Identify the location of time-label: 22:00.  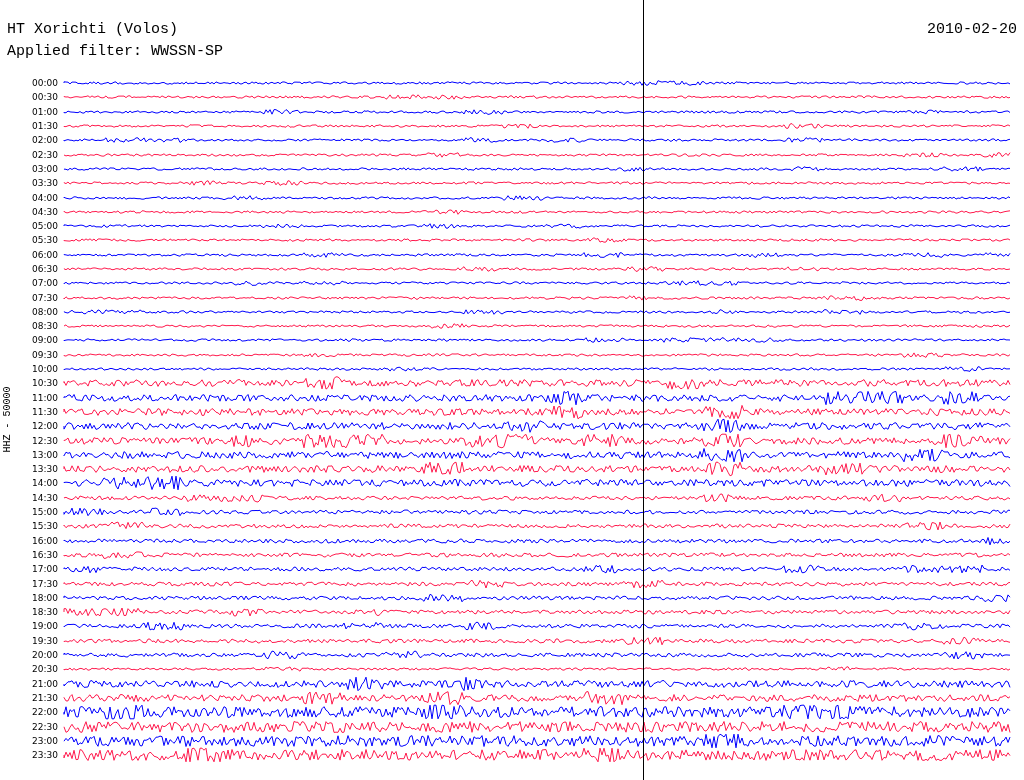
(45, 712).